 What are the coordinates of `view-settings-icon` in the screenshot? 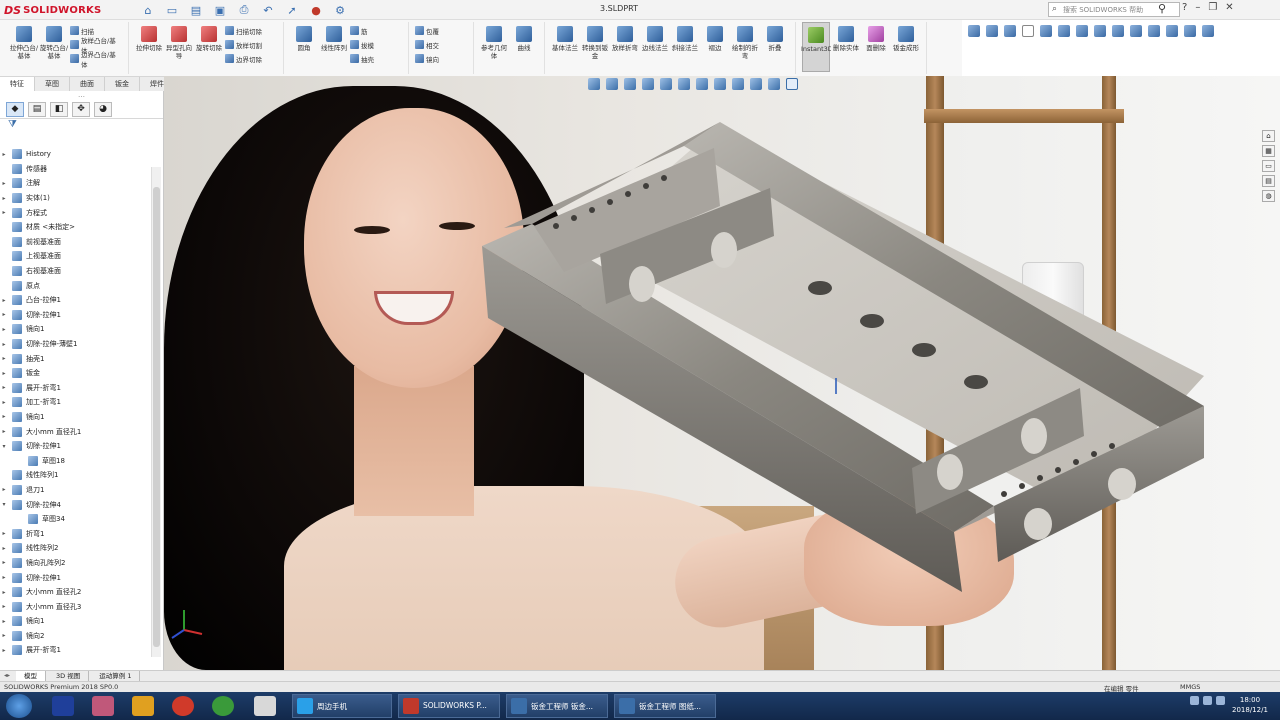 It's located at (774, 84).